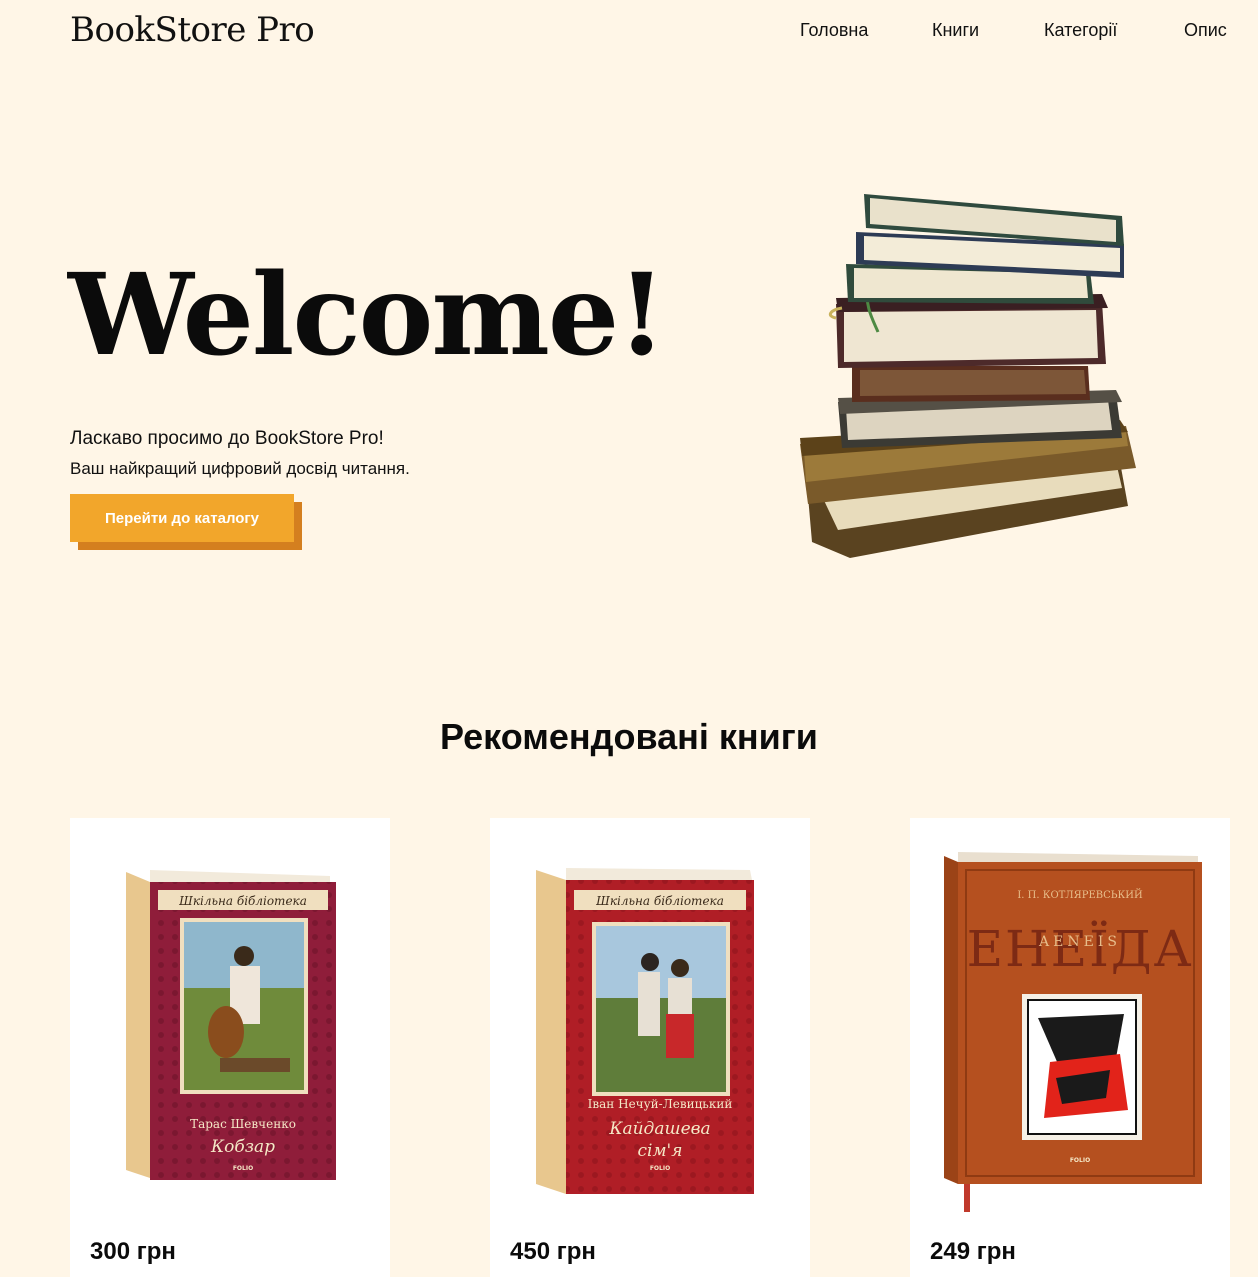 Image resolution: width=1258 pixels, height=1277 pixels. I want to click on nav-link-books: Книги, so click(955, 30).